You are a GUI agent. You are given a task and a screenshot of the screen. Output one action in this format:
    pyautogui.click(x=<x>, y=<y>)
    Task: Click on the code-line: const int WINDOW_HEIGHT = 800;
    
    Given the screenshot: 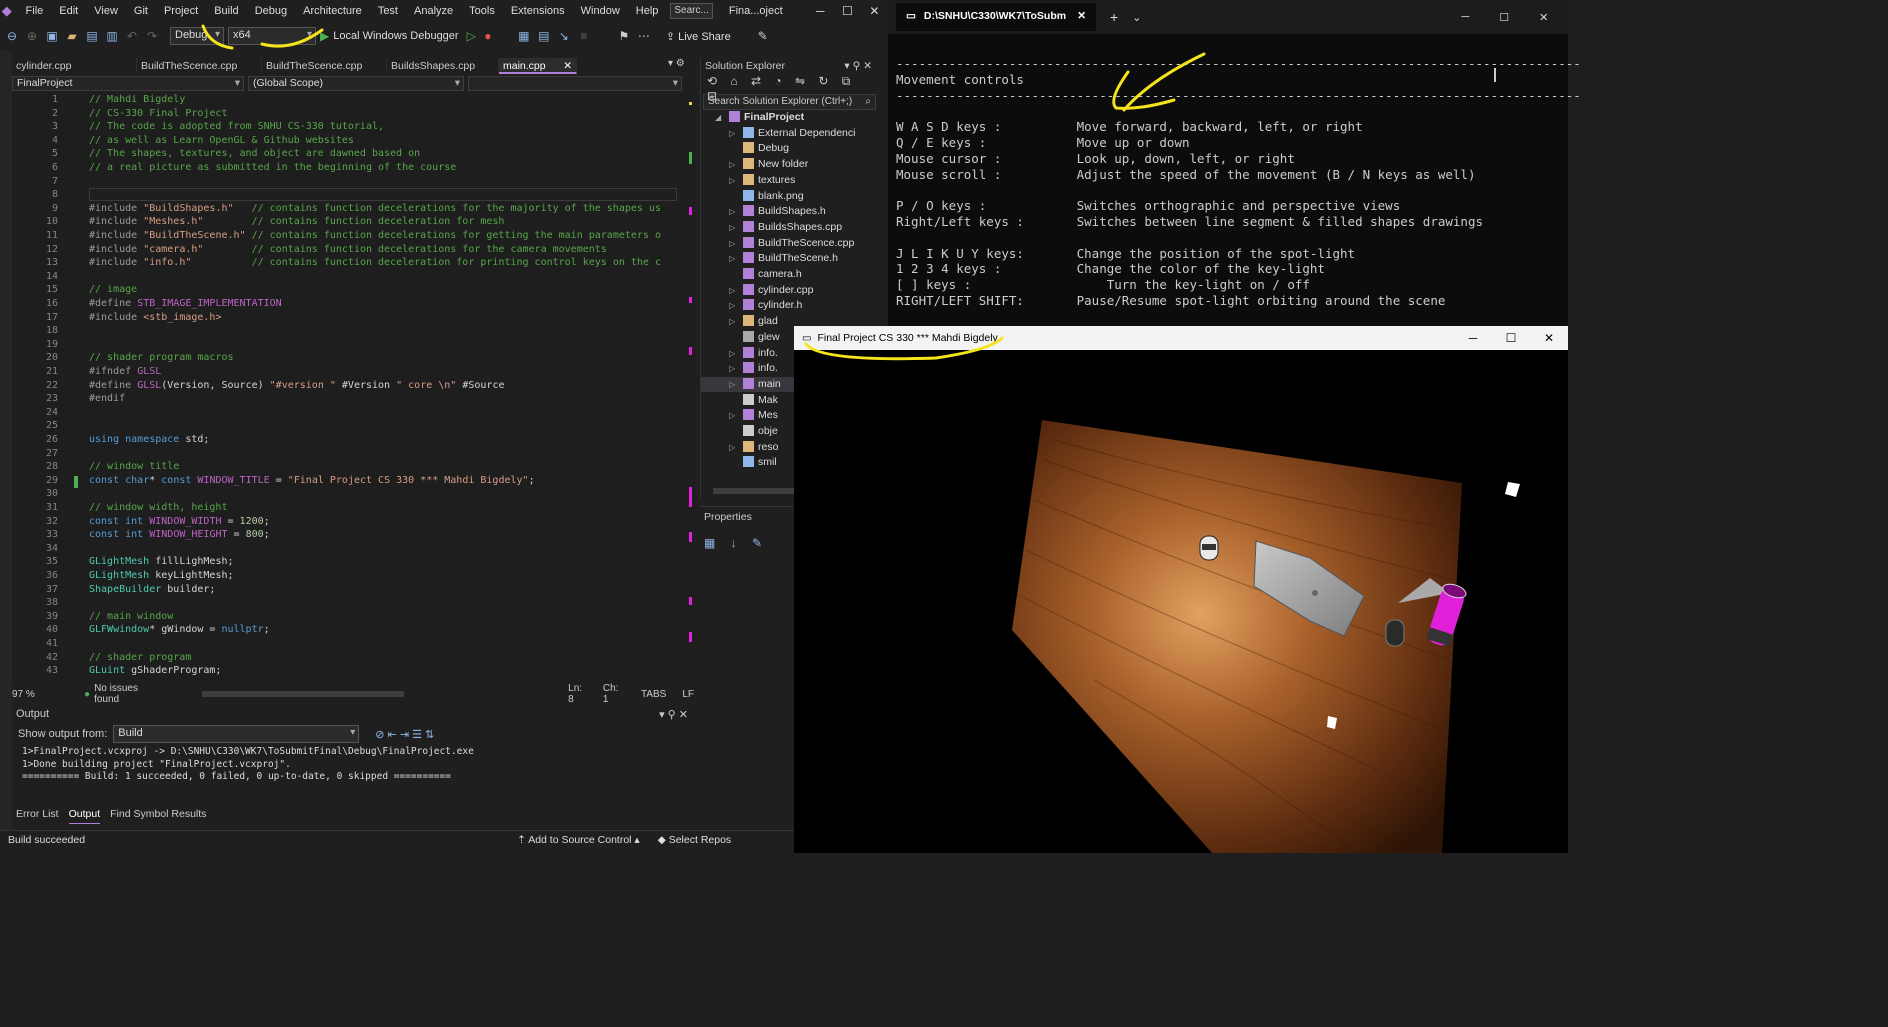 What is the action you would take?
    pyautogui.click(x=179, y=534)
    